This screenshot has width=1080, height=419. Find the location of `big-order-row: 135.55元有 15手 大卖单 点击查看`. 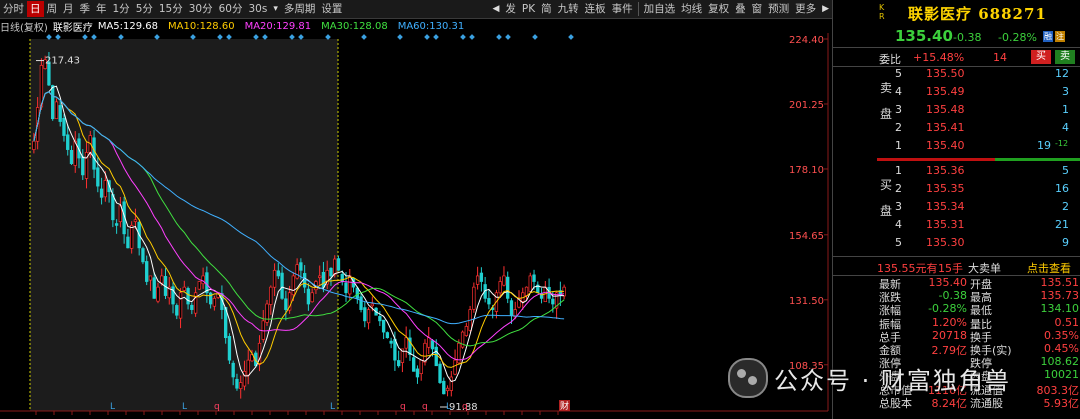

big-order-row: 135.55元有 15手 大卖单 点击查看 is located at coordinates (956, 266).